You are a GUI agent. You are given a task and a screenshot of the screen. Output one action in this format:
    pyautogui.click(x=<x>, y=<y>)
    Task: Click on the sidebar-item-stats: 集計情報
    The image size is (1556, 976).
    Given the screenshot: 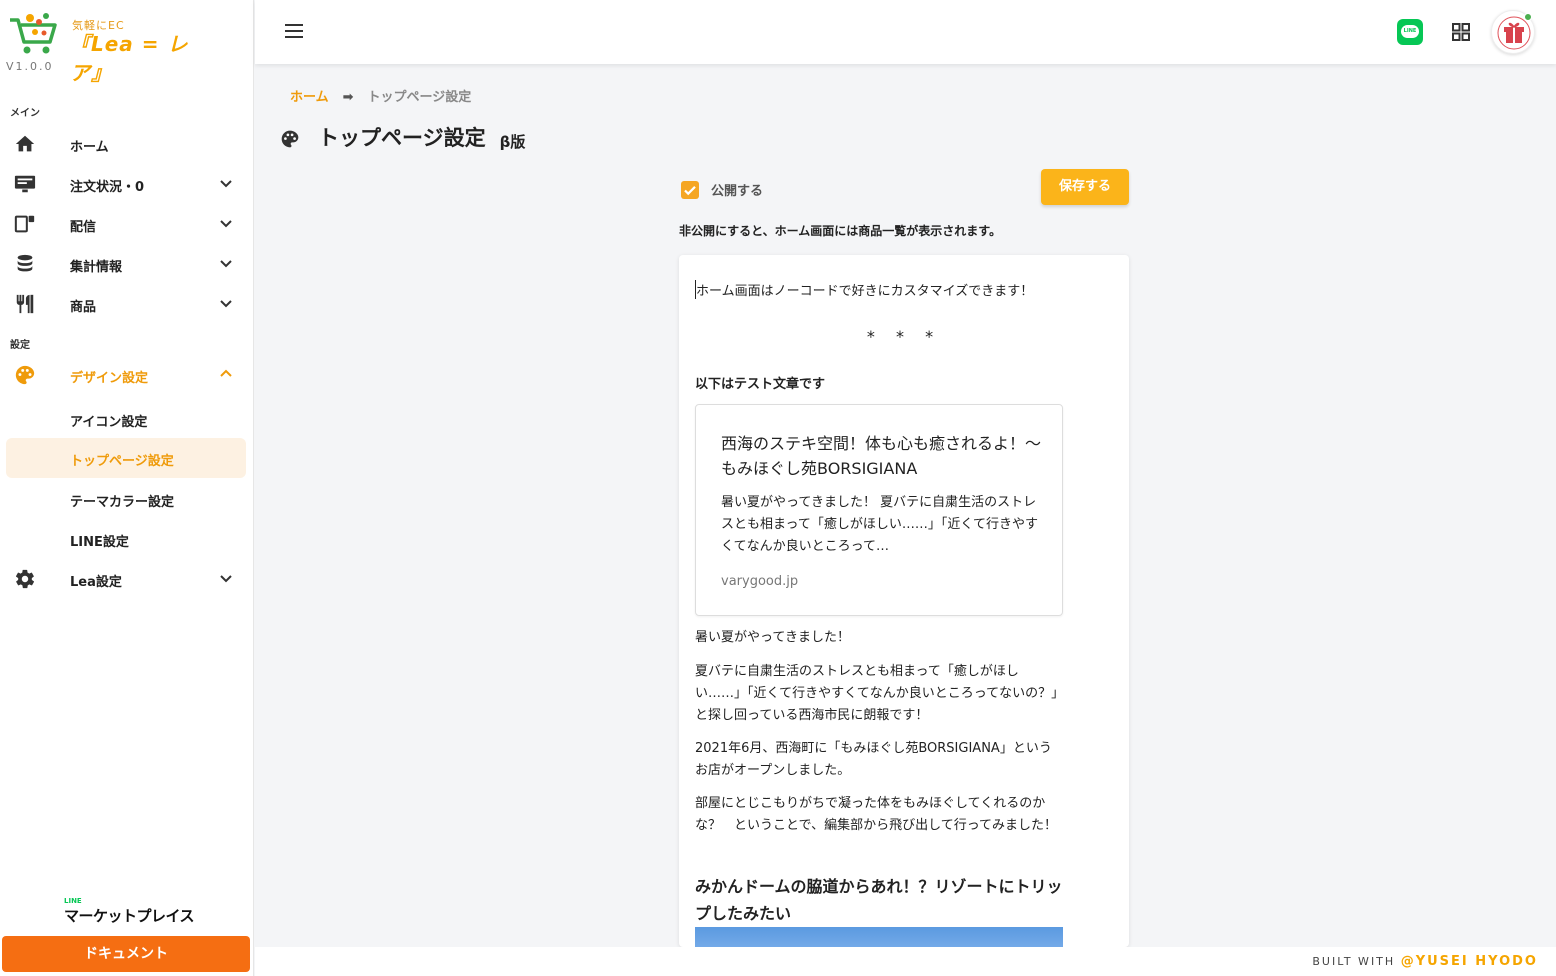 What is the action you would take?
    pyautogui.click(x=126, y=264)
    